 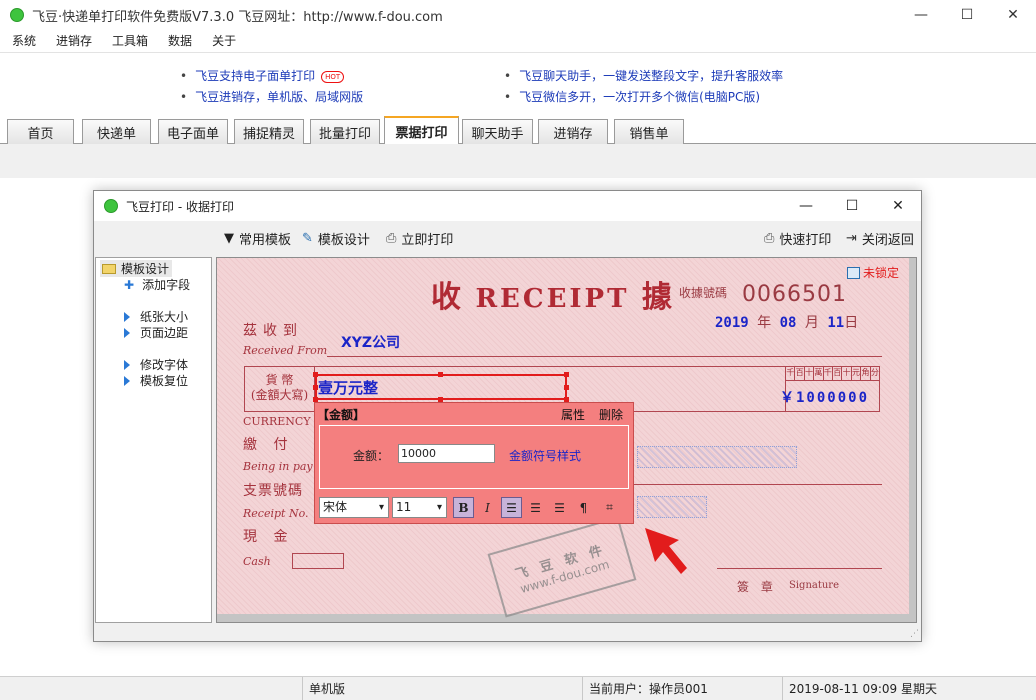 I want to click on cash-box, so click(x=318, y=561).